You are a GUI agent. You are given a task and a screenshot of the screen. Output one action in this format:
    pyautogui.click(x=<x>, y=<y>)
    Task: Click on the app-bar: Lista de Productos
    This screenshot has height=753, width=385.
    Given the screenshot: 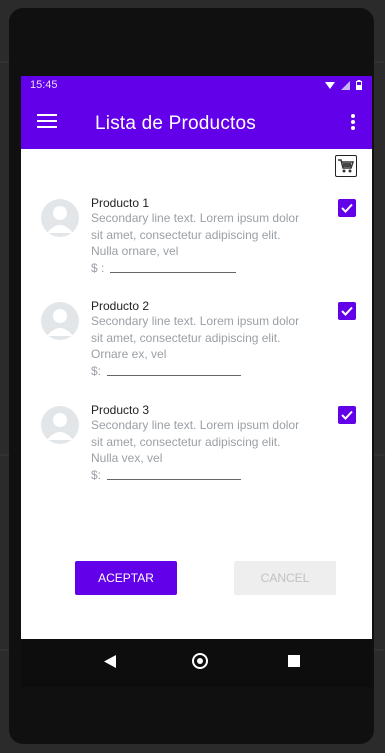 What is the action you would take?
    pyautogui.click(x=196, y=122)
    